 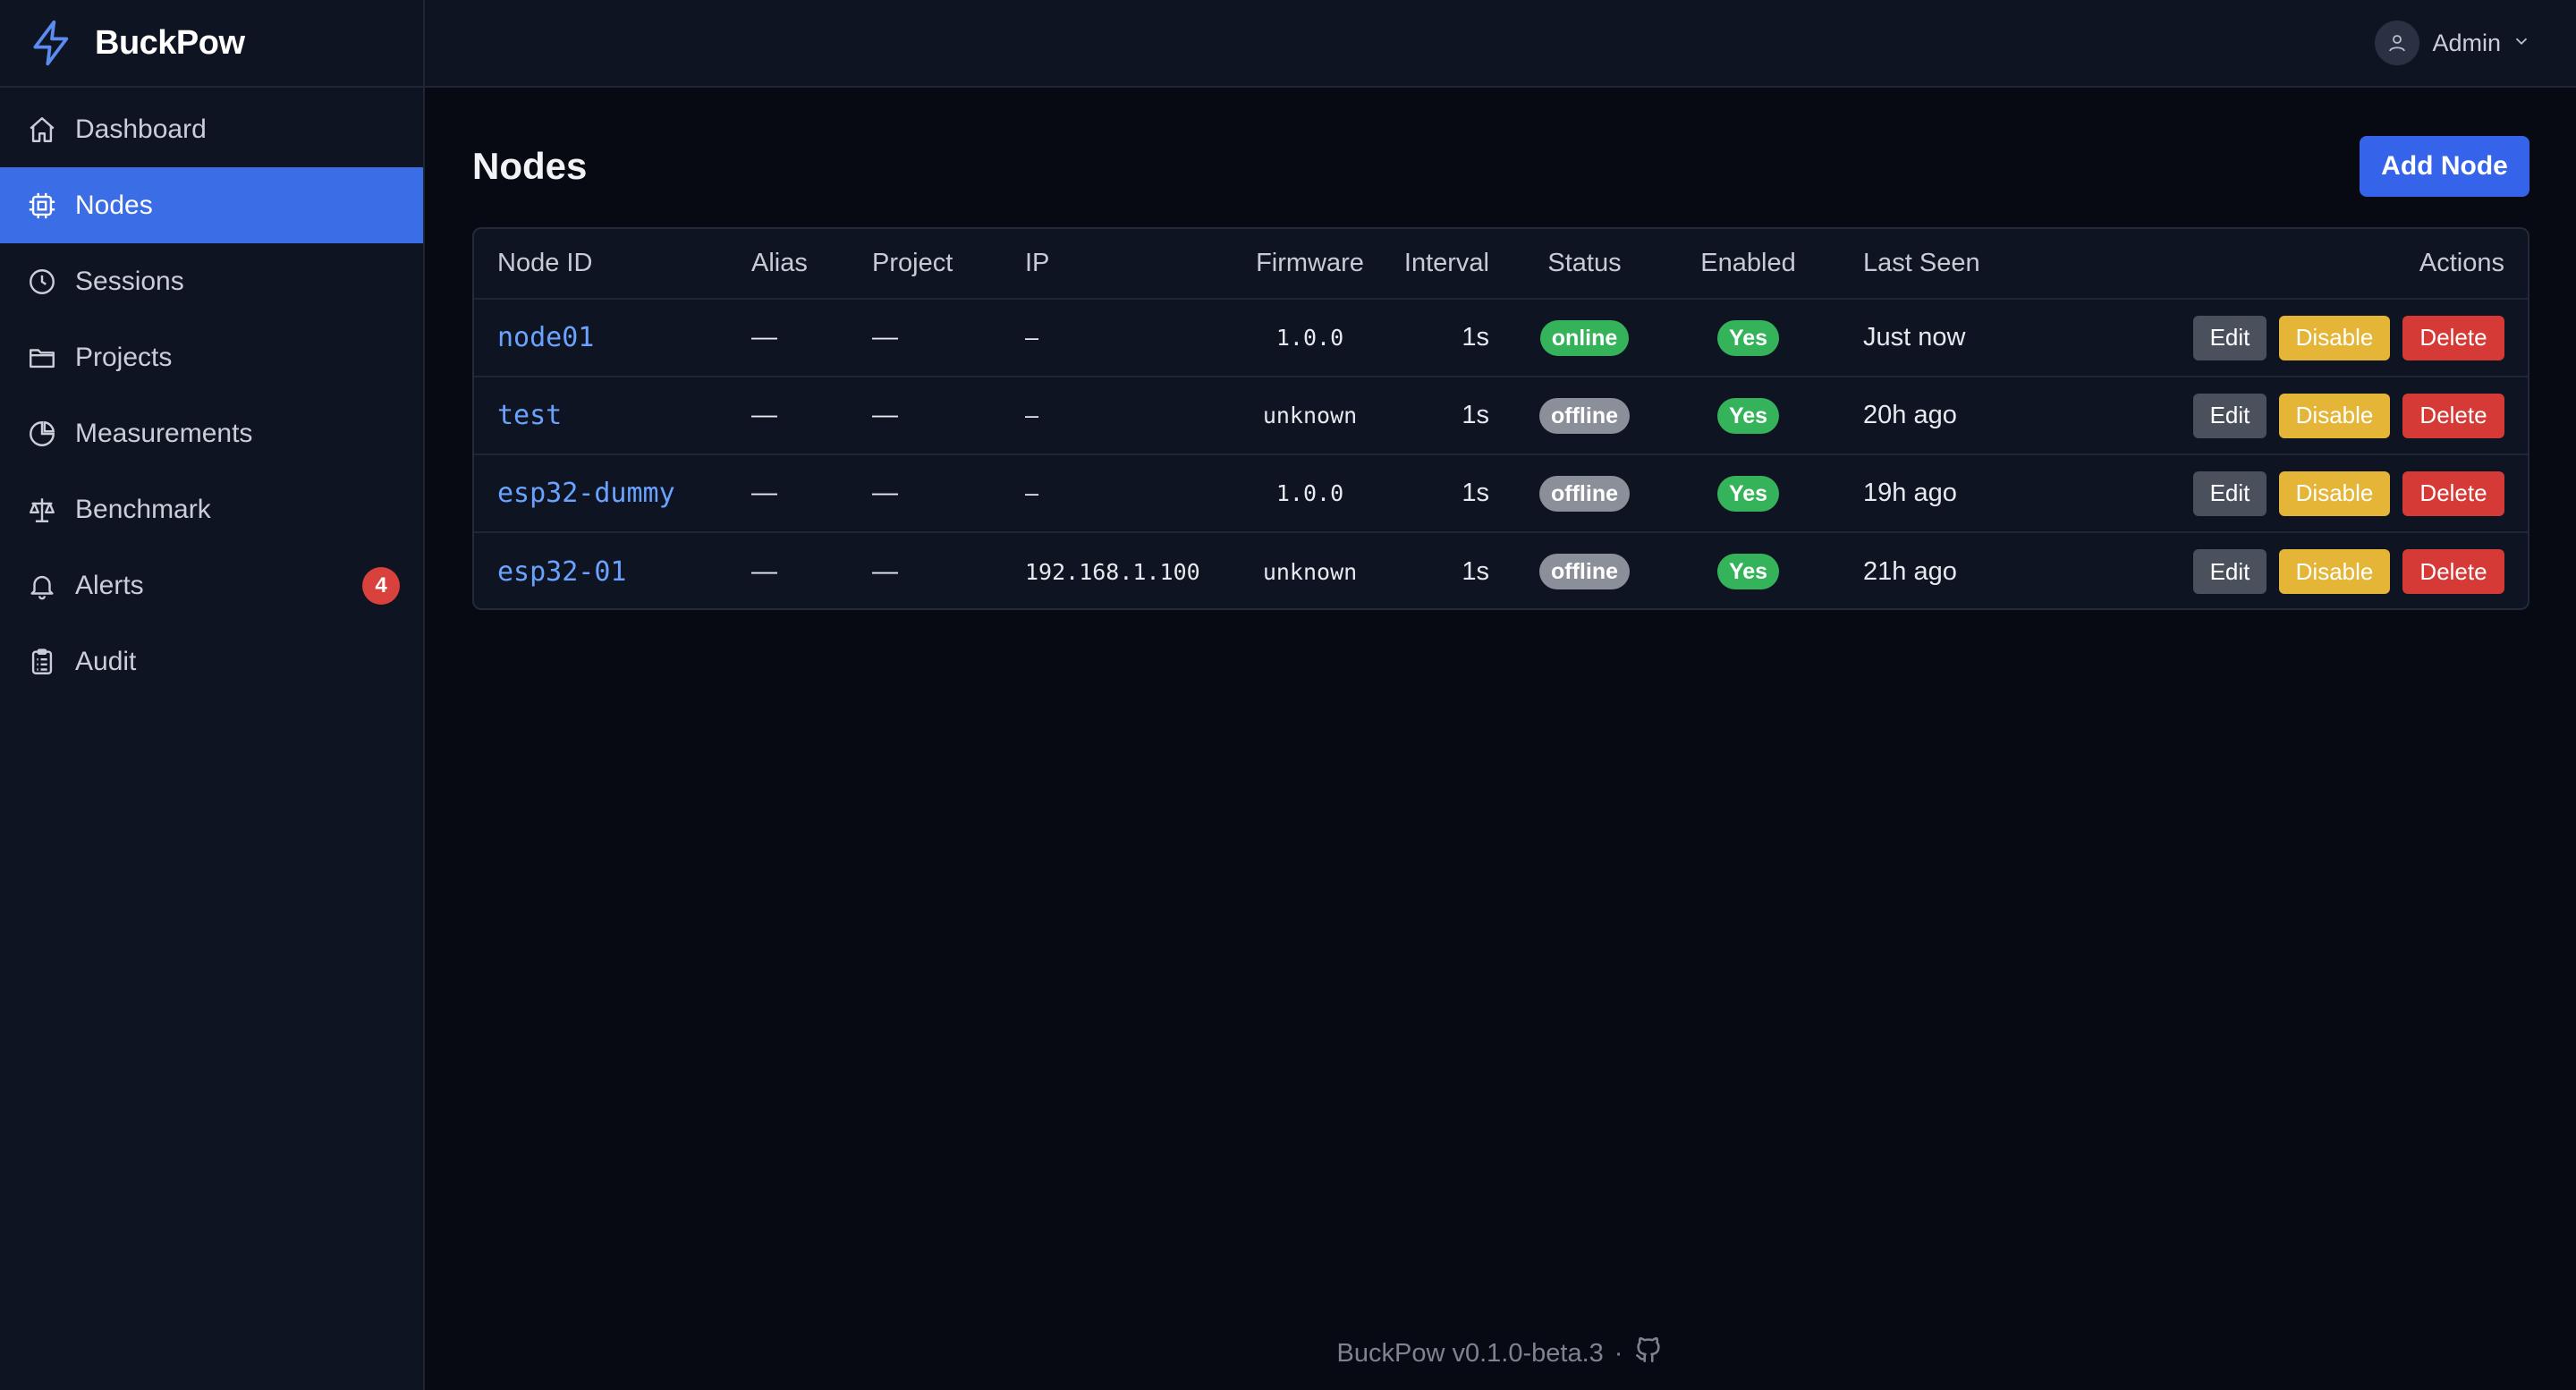 What do you see at coordinates (1500, 44) in the screenshot?
I see `topbar: Admin` at bounding box center [1500, 44].